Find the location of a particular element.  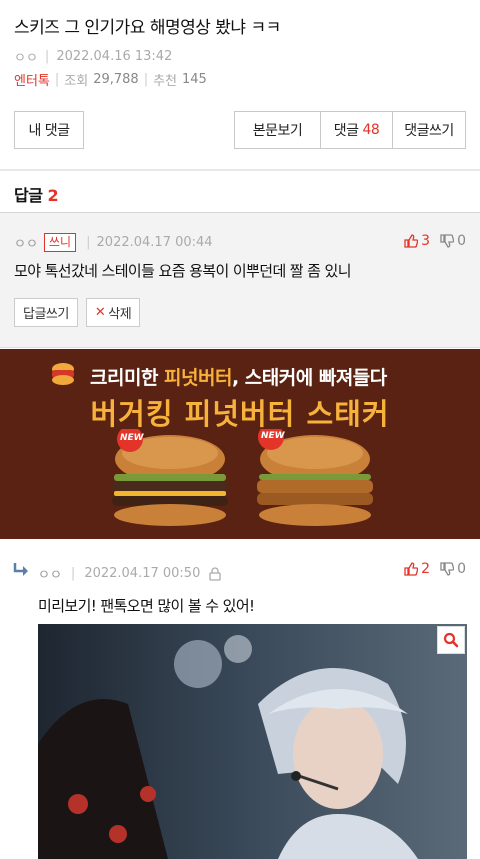

comments-button: 댓글 48 is located at coordinates (357, 130).